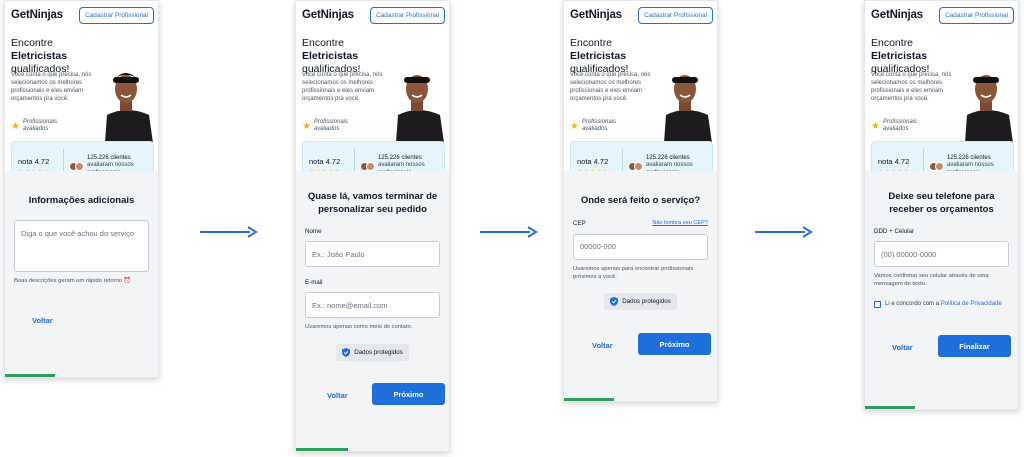 Image resolution: width=1024 pixels, height=457 pixels. Describe the element at coordinates (359, 327) in the screenshot. I see `email-hint: Usaremos apenas como meio de contato.` at that location.